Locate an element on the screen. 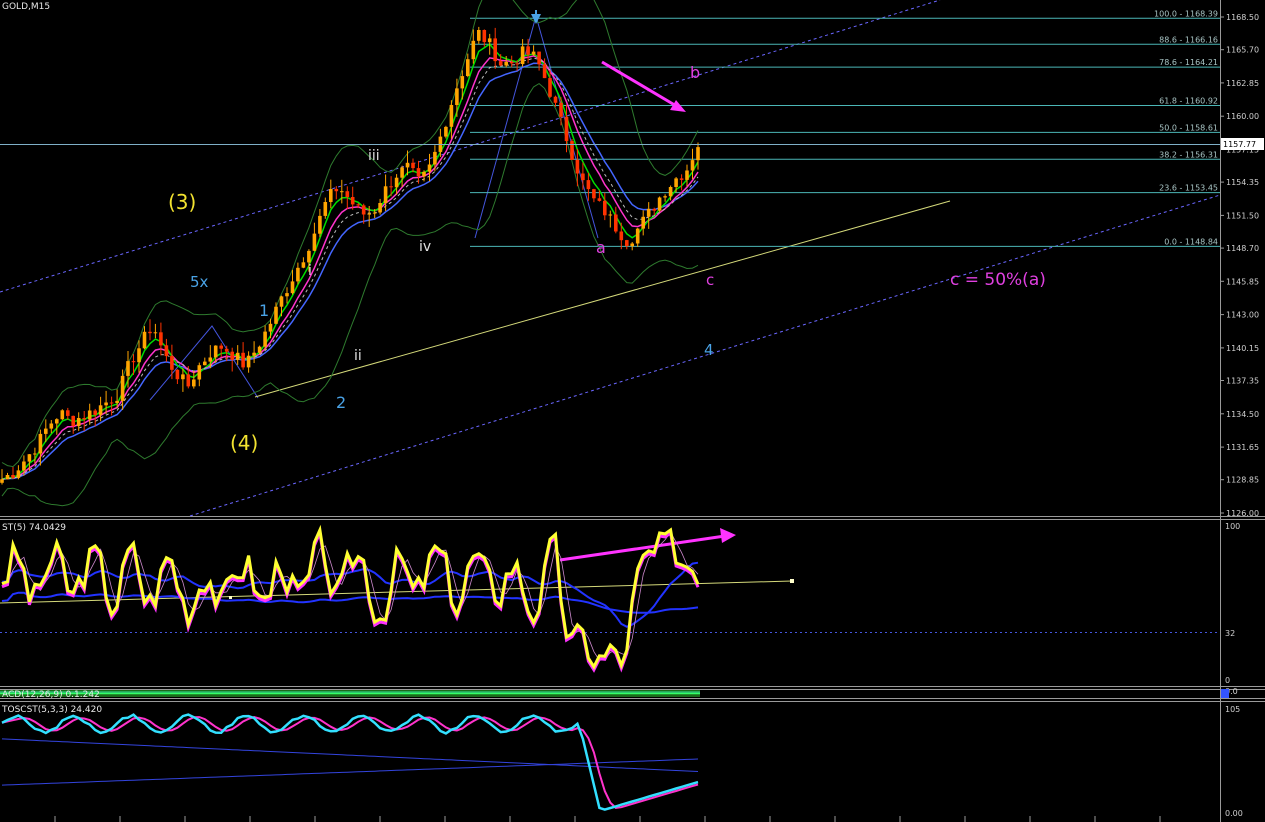  fib-level-label: 23.6 - 1153.45 is located at coordinates (1188, 188).